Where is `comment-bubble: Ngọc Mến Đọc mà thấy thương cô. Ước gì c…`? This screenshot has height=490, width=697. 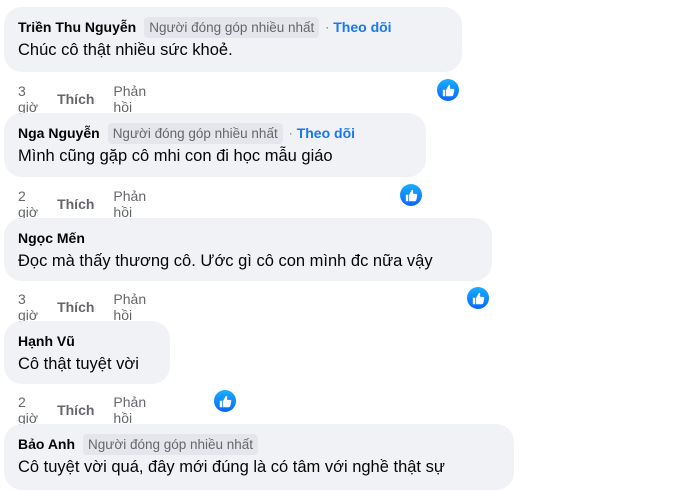 comment-bubble: Ngọc Mến Đọc mà thấy thương cô. Ước gì c… is located at coordinates (248, 249).